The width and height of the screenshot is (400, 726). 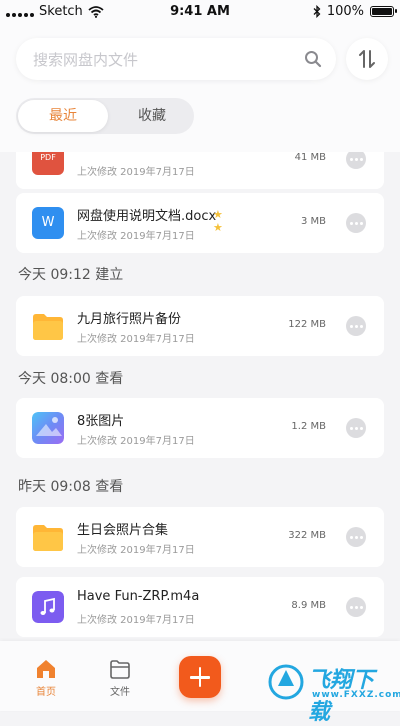 I want to click on nav-home: 首页, so click(x=46, y=678).